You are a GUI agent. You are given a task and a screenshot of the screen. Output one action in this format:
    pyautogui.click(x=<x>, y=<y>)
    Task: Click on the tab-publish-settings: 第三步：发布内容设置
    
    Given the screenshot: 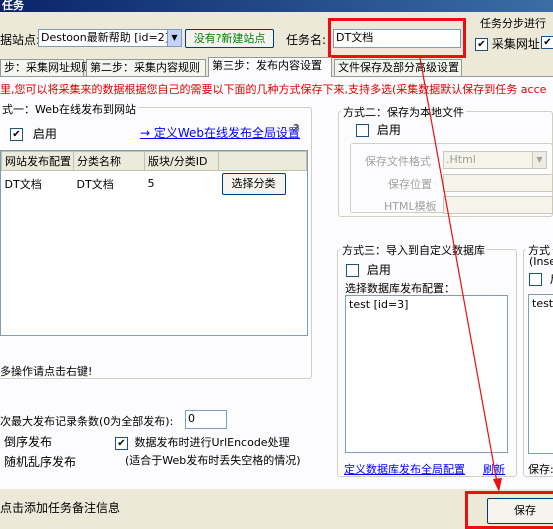 What is the action you would take?
    pyautogui.click(x=270, y=67)
    